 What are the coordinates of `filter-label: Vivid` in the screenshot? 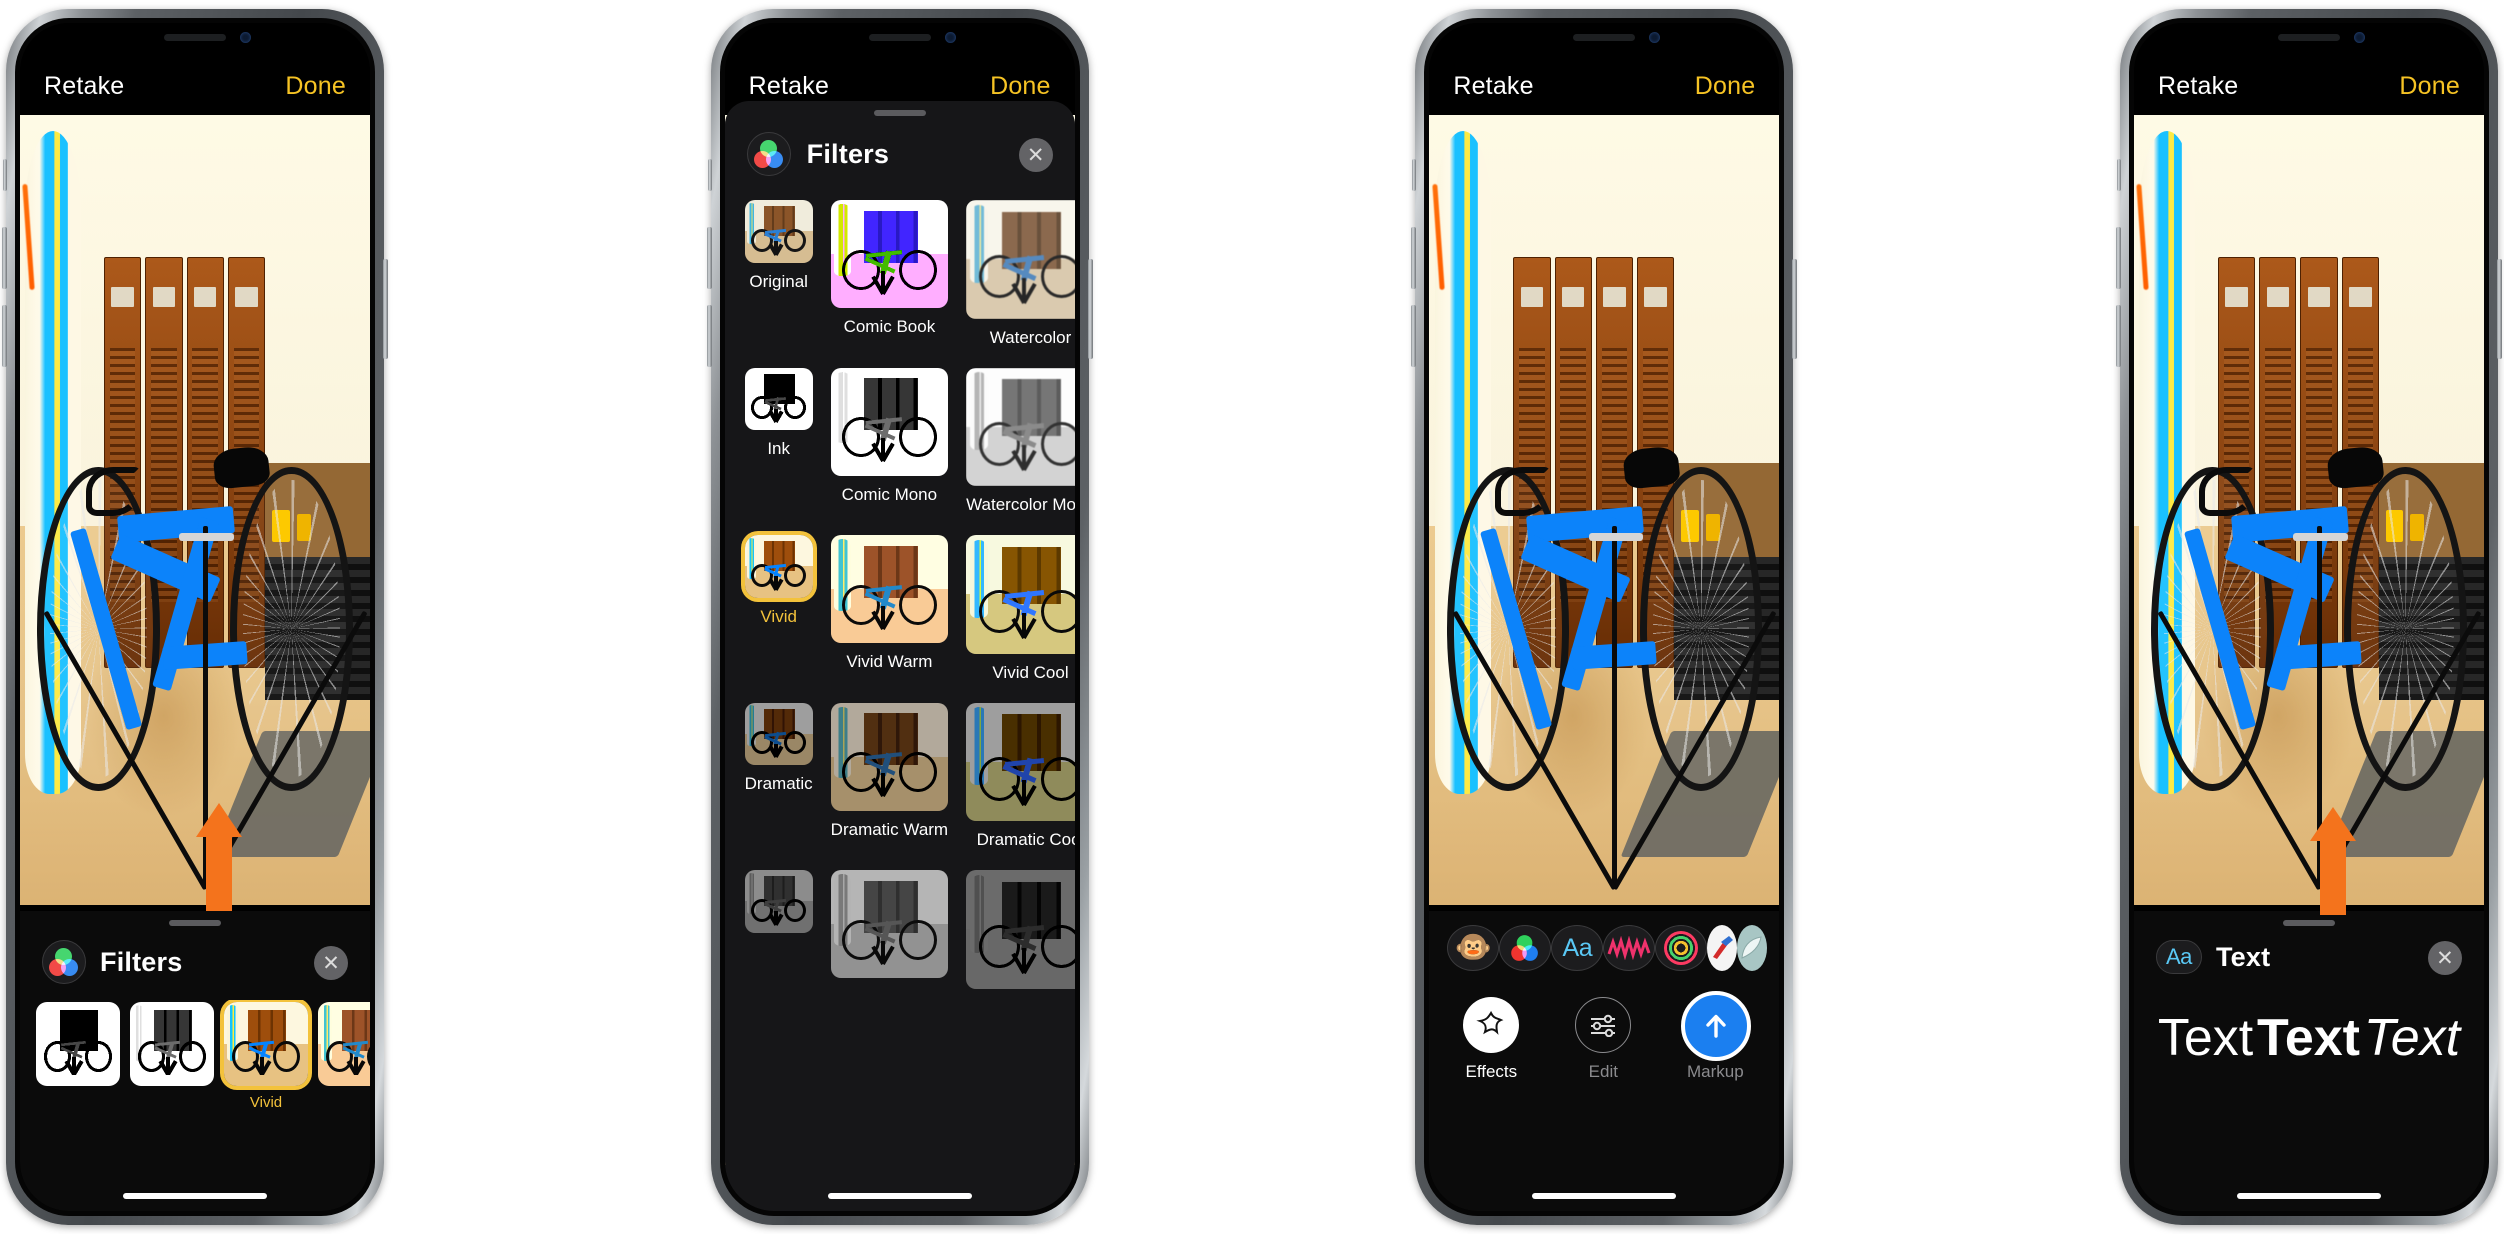 It's located at (778, 616).